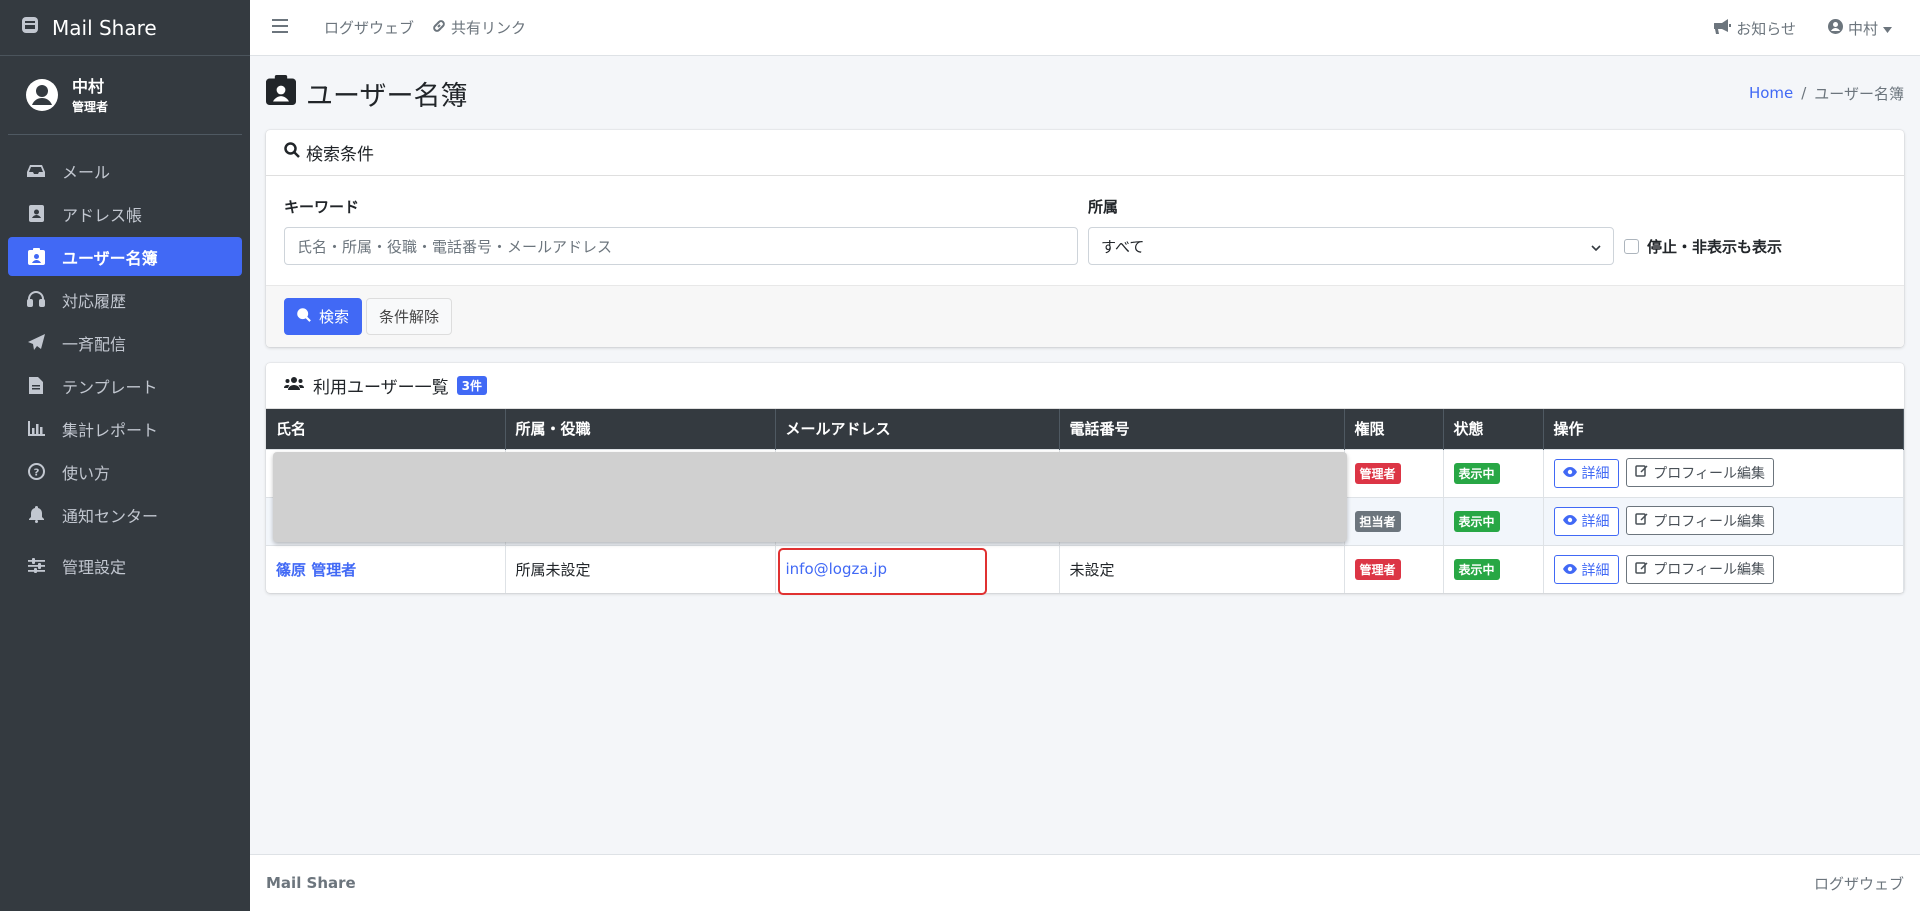 The height and width of the screenshot is (911, 1920). I want to click on sidebar-item-label: 通知センター, so click(110, 516).